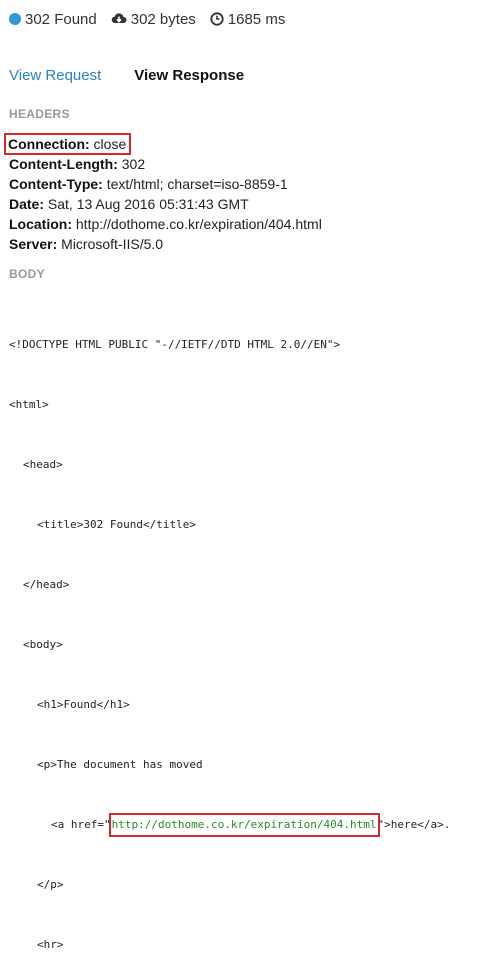 This screenshot has height=975, width=497. I want to click on code-line-head-open: <head>, so click(43, 464).